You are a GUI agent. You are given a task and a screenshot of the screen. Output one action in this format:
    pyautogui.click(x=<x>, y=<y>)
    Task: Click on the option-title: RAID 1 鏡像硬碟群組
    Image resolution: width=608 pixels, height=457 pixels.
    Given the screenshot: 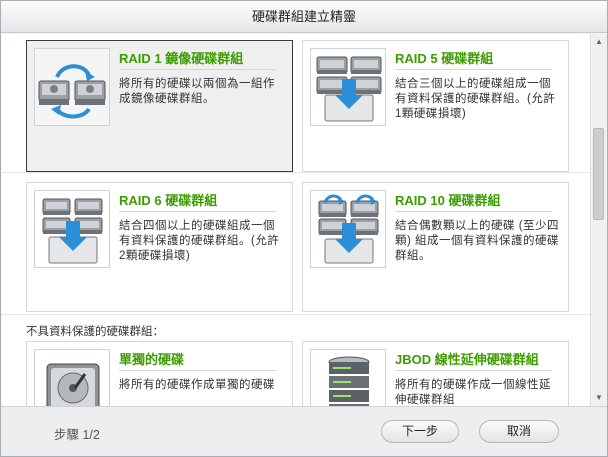 What is the action you would take?
    pyautogui.click(x=181, y=58)
    